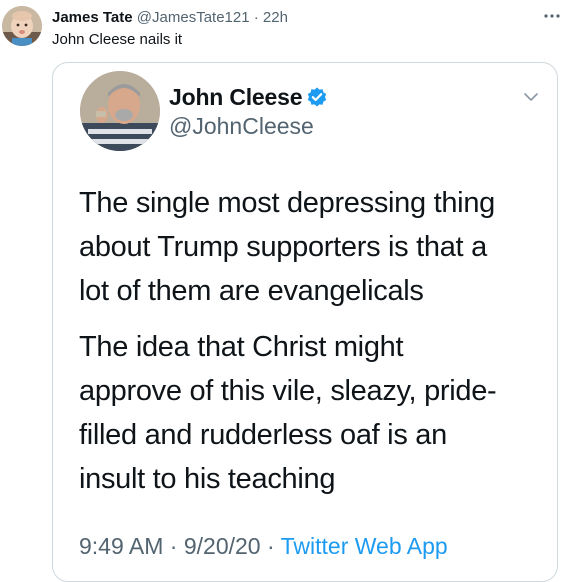 The height and width of the screenshot is (582, 564). What do you see at coordinates (263, 546) in the screenshot?
I see `quoted-meta: 9:49 AM · 9/20/20 · Twitter Web App` at bounding box center [263, 546].